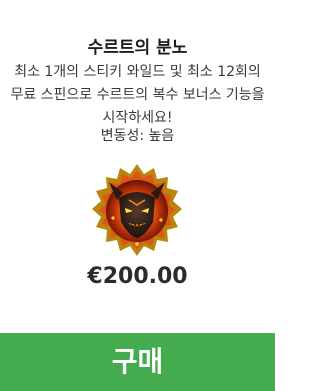 Image resolution: width=320 pixels, height=391 pixels. Describe the element at coordinates (137, 276) in the screenshot. I see `price-label: €200.00` at that location.